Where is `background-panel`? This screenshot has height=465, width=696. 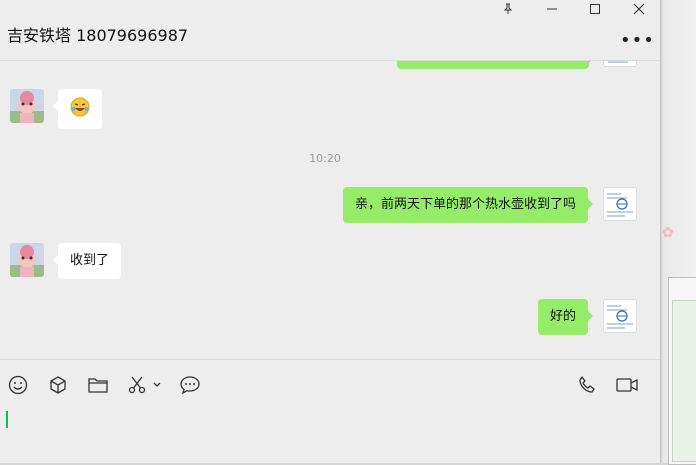
background-panel is located at coordinates (682, 371).